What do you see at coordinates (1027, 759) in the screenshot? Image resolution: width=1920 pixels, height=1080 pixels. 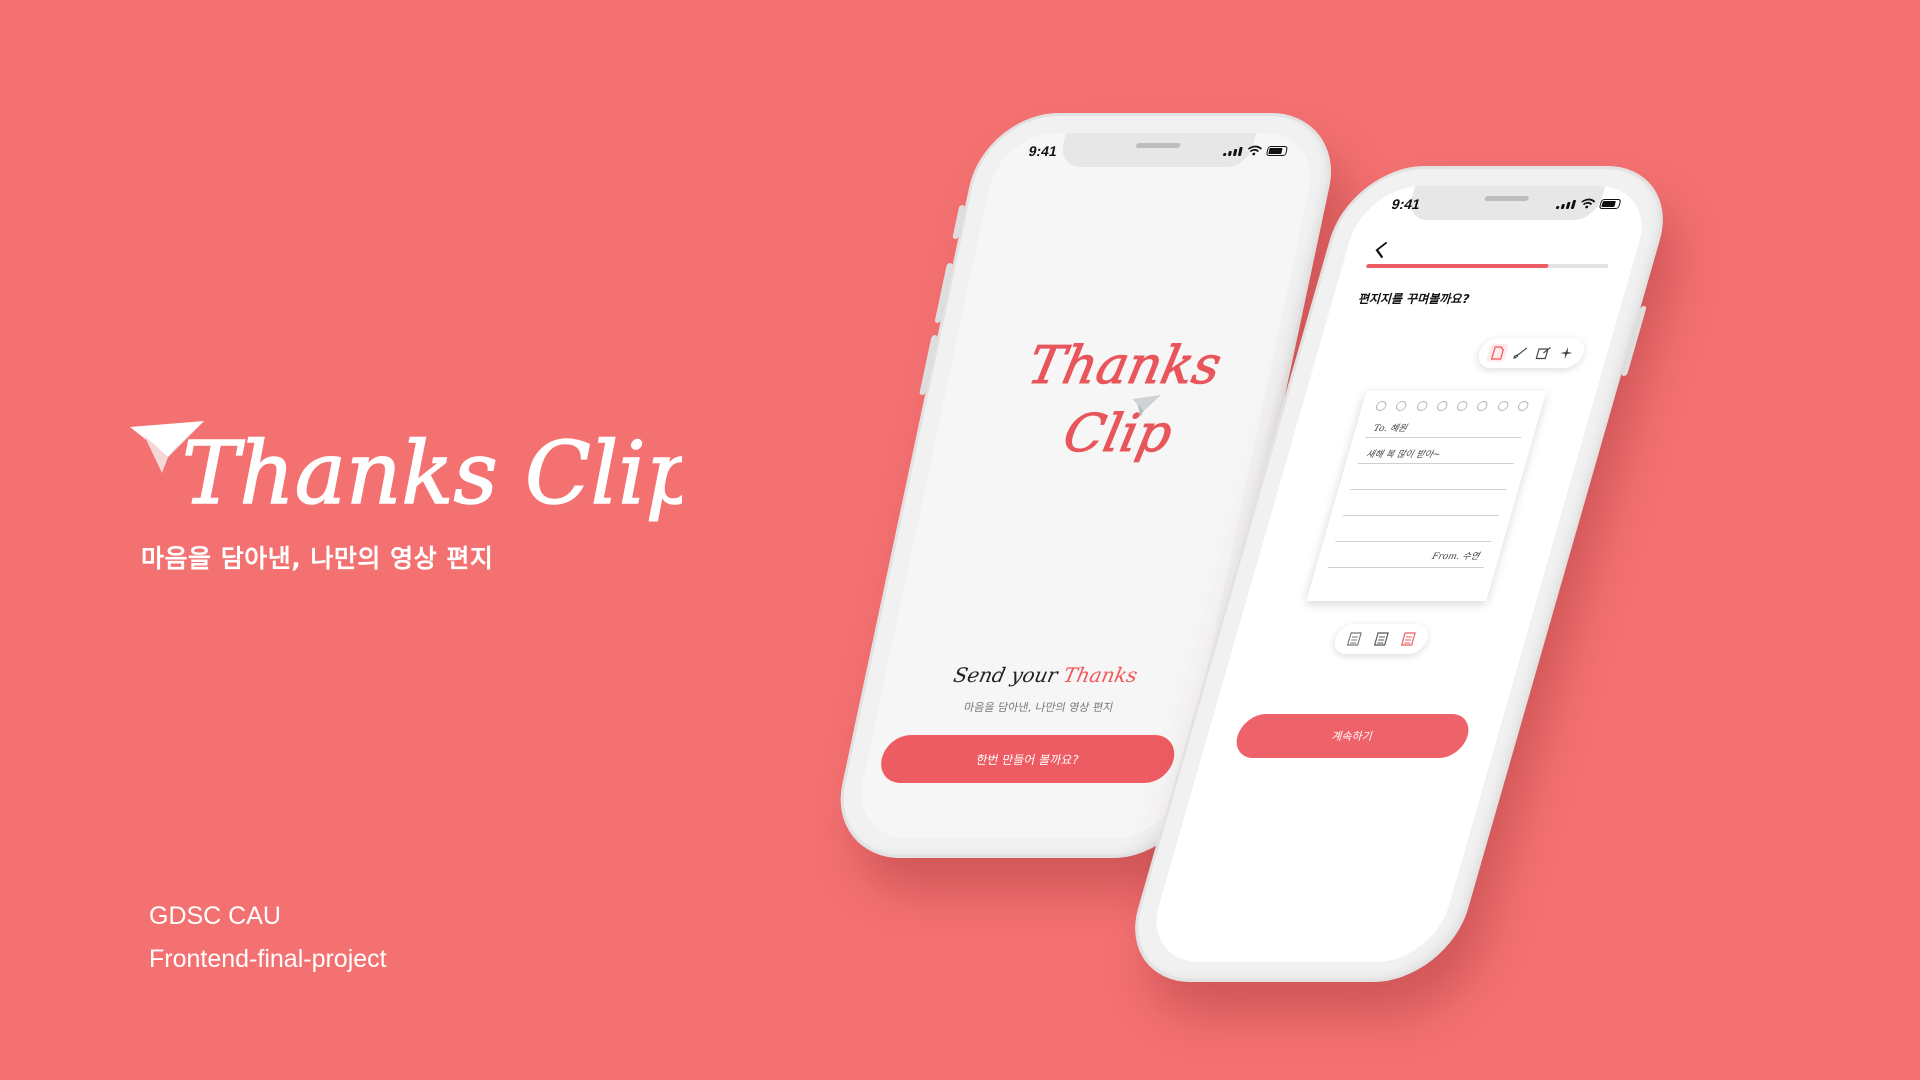 I see `start-button: 한번 만들어 볼까요?` at bounding box center [1027, 759].